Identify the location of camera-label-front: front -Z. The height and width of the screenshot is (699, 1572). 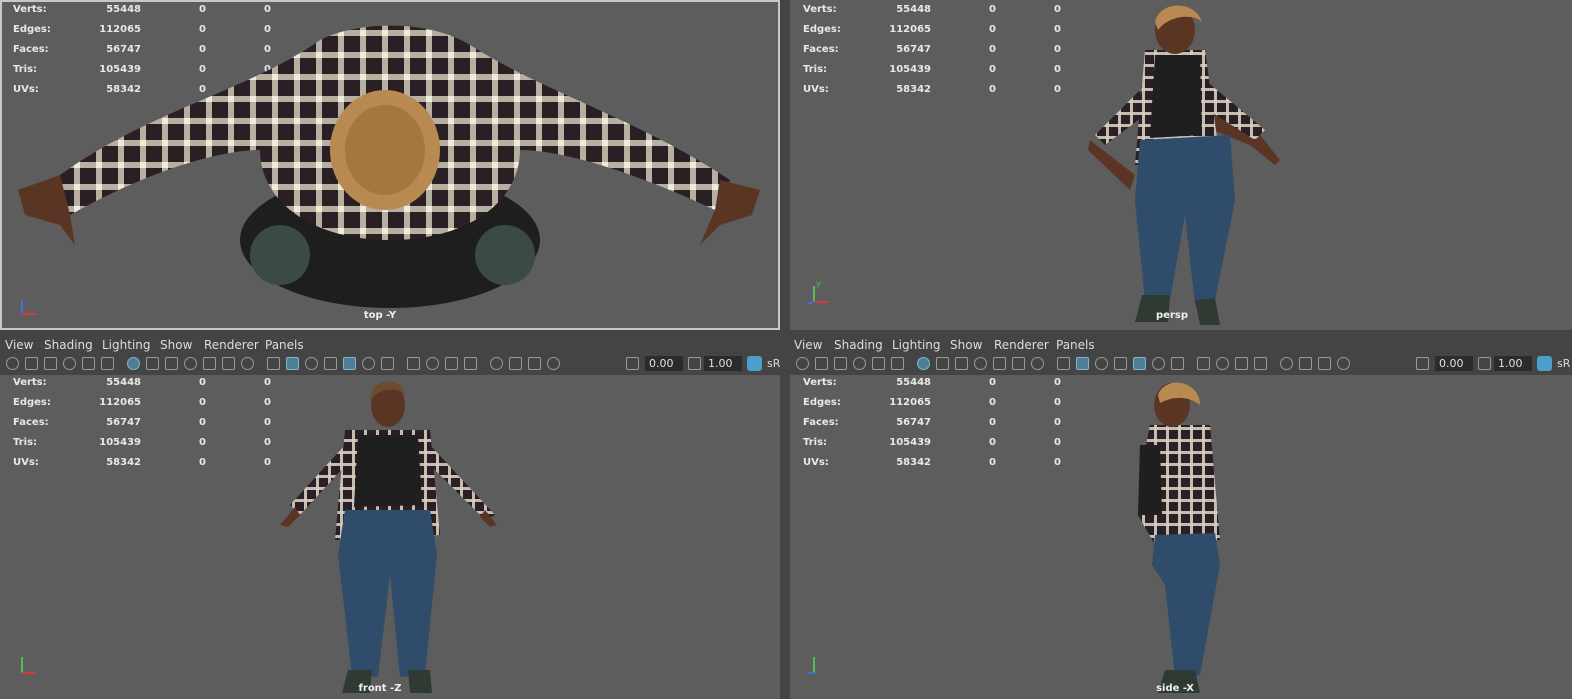
(380, 688).